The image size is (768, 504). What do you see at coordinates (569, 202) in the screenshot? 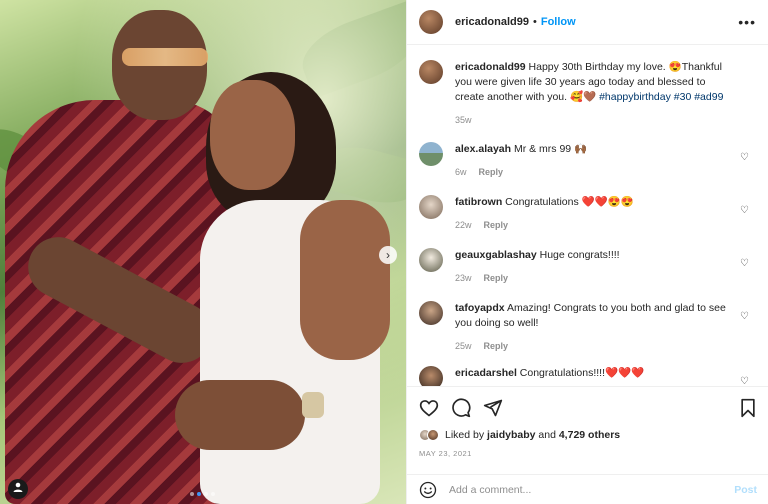
I see `comment-text: Congratulations ❤️❤️😍😍` at bounding box center [569, 202].